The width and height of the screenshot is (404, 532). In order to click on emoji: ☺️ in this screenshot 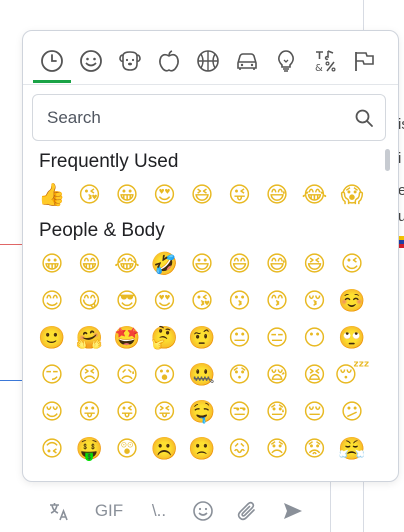, I will do `click(352, 302)`.